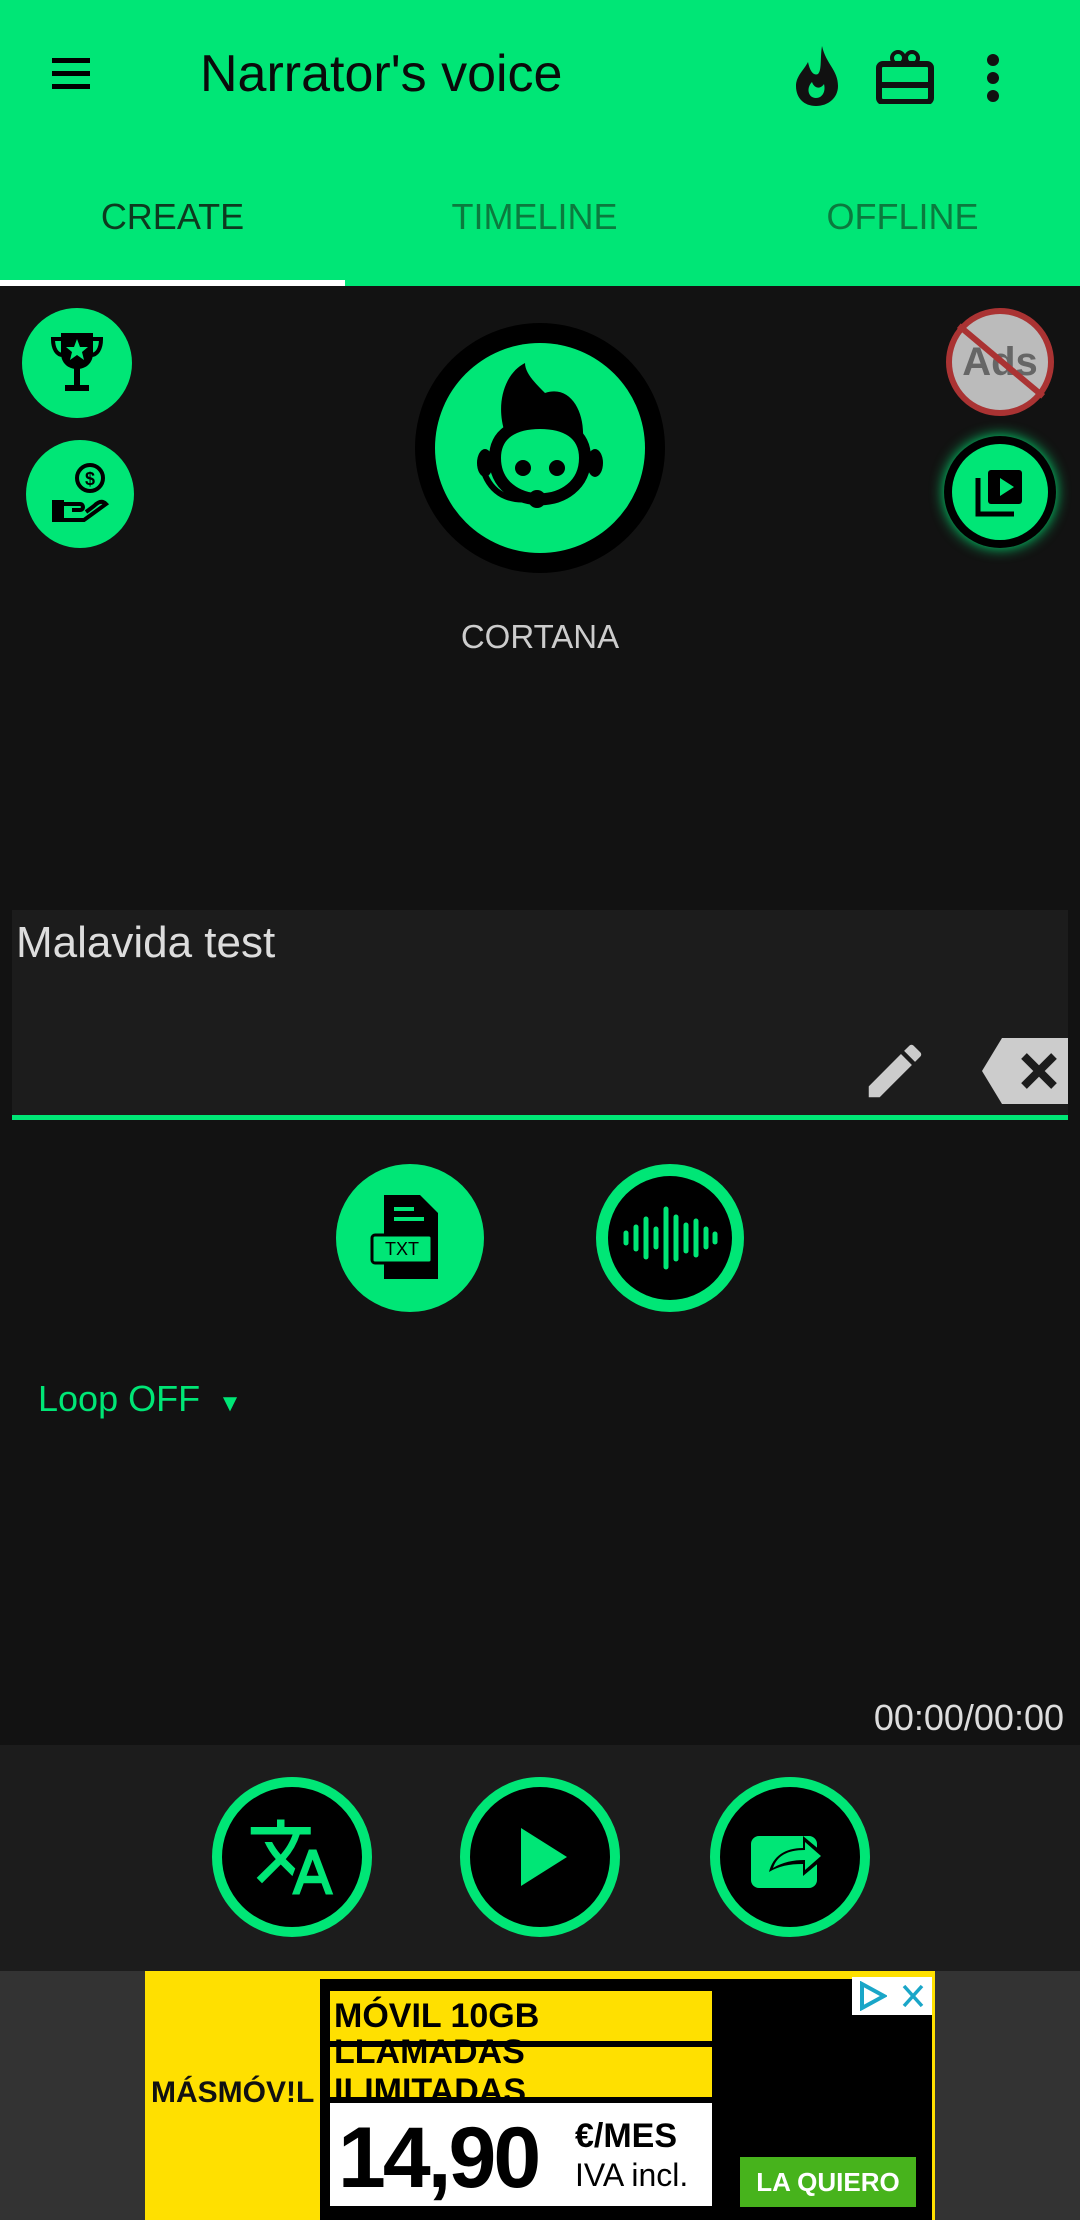 The height and width of the screenshot is (2220, 1080). I want to click on loop-label: Loop OFF, so click(119, 1398).